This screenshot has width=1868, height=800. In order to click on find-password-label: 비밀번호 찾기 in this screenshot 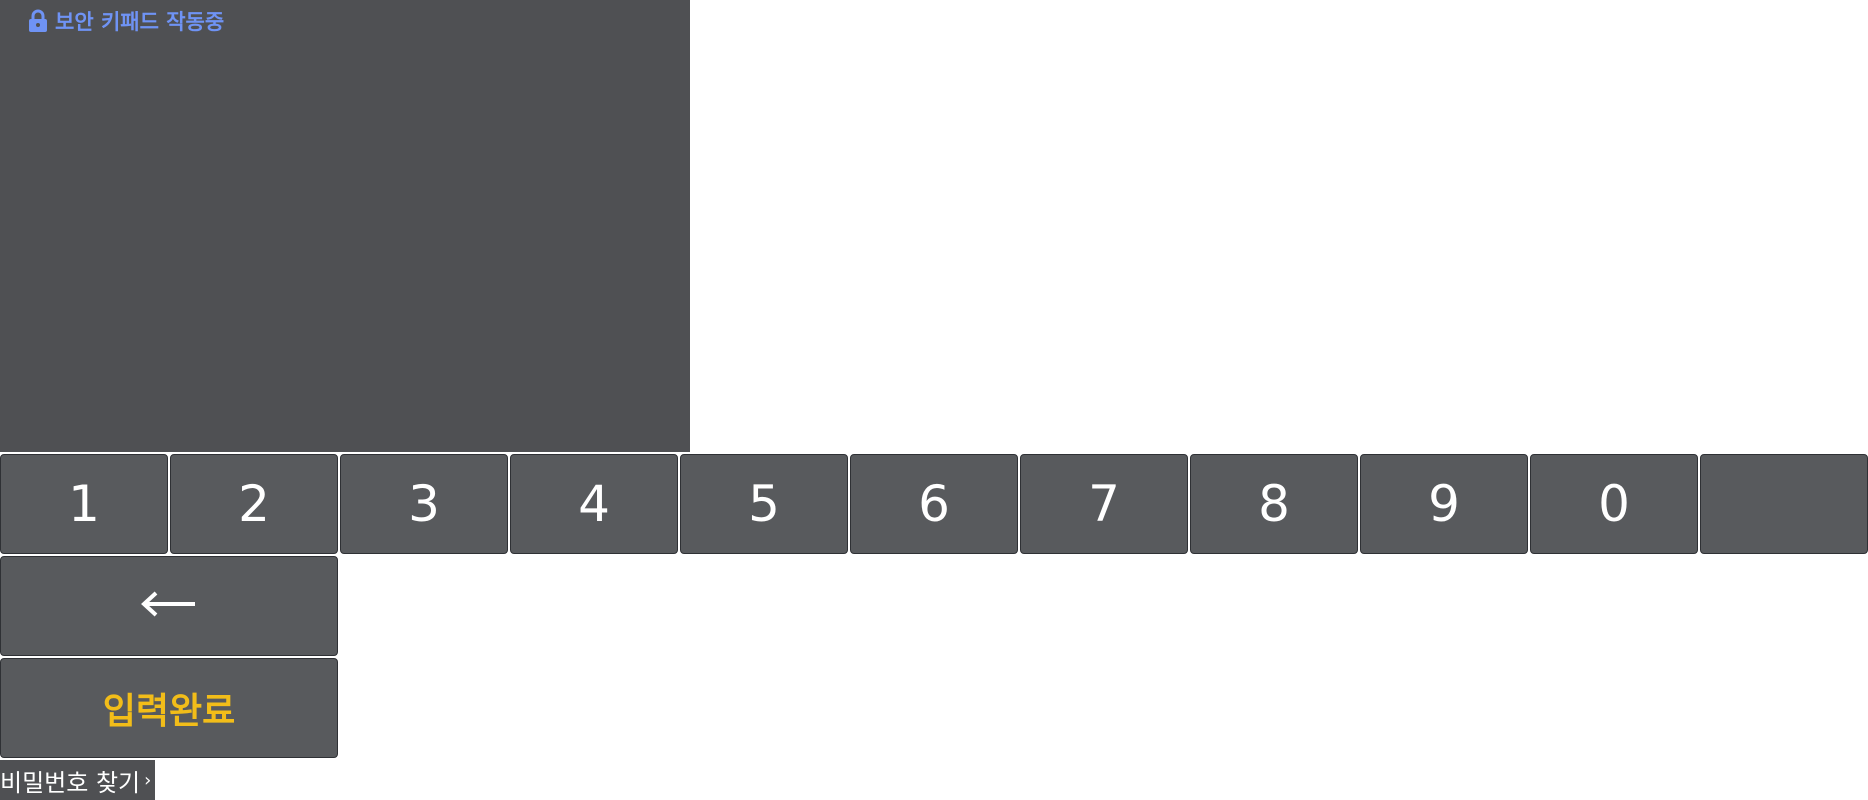, I will do `click(70, 782)`.